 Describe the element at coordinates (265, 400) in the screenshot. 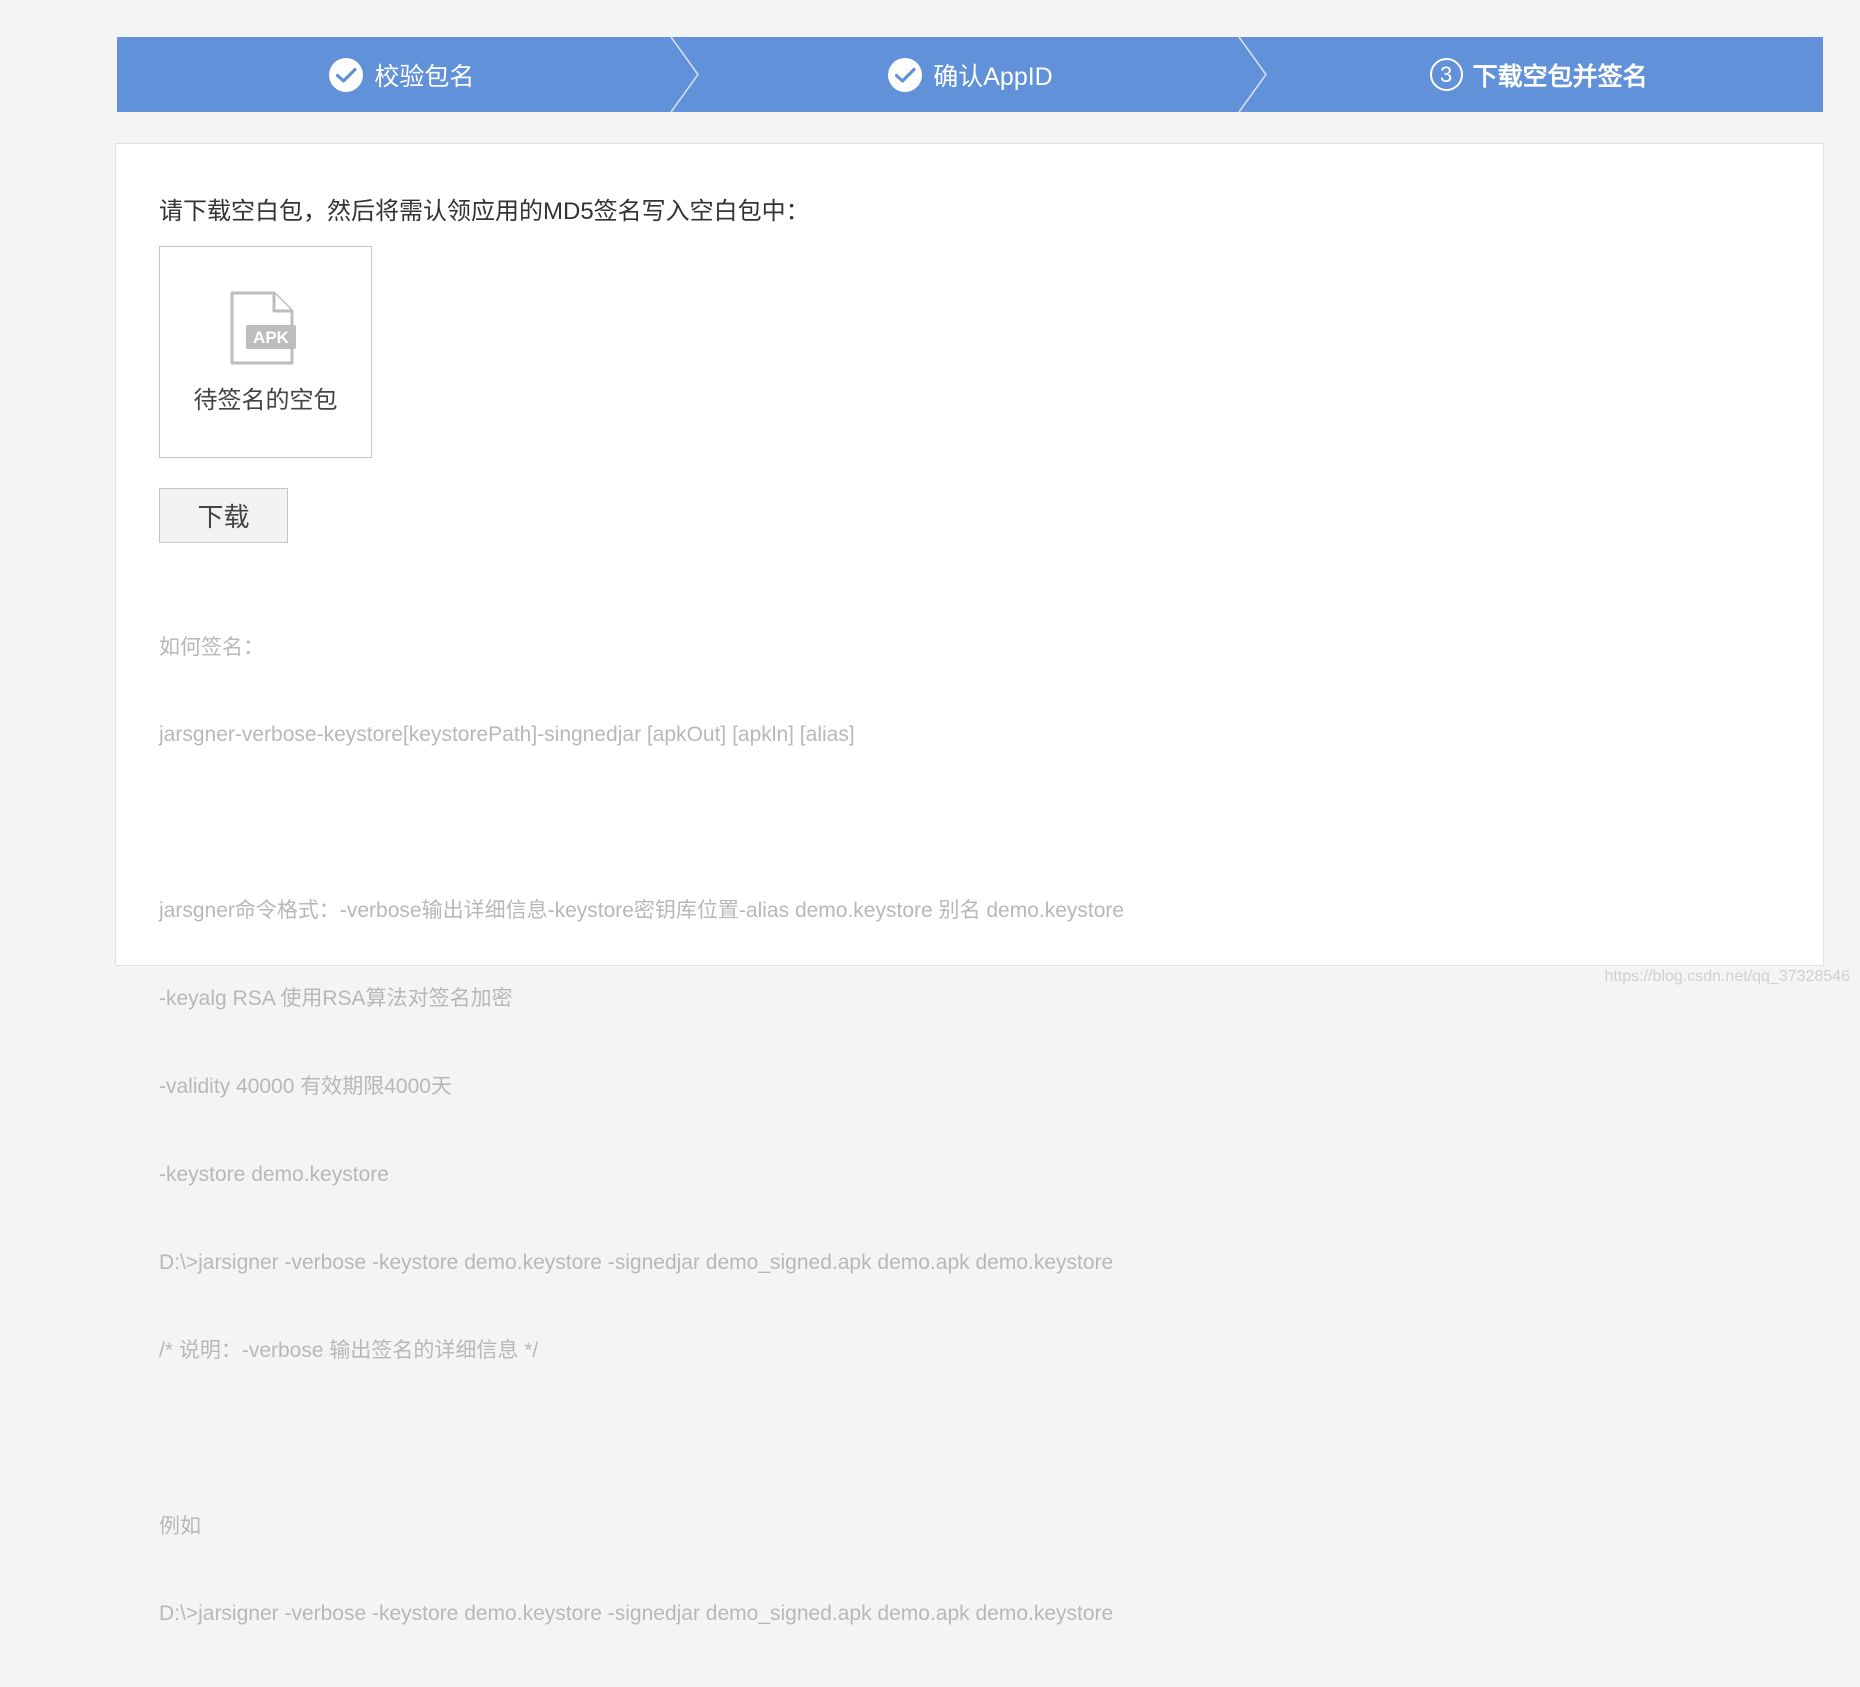

I see `file-caption: 待签名的空包` at that location.